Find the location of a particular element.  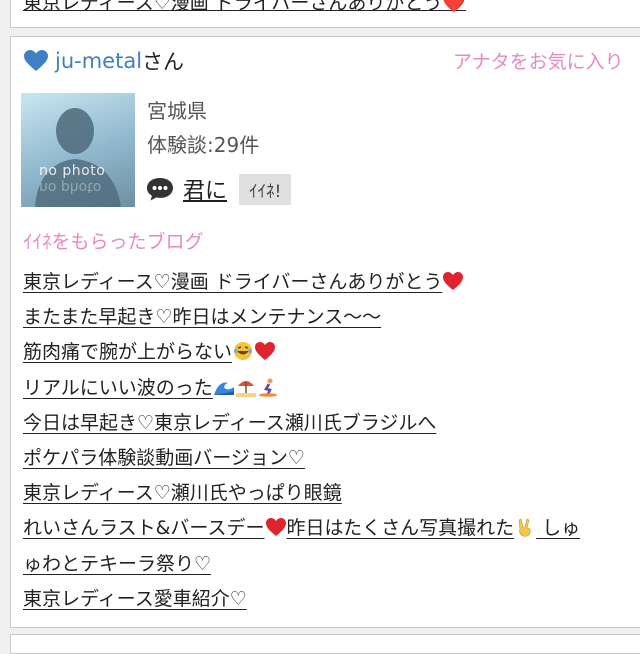

add-favorite-link: アナタをお気に入り is located at coordinates (538, 60).